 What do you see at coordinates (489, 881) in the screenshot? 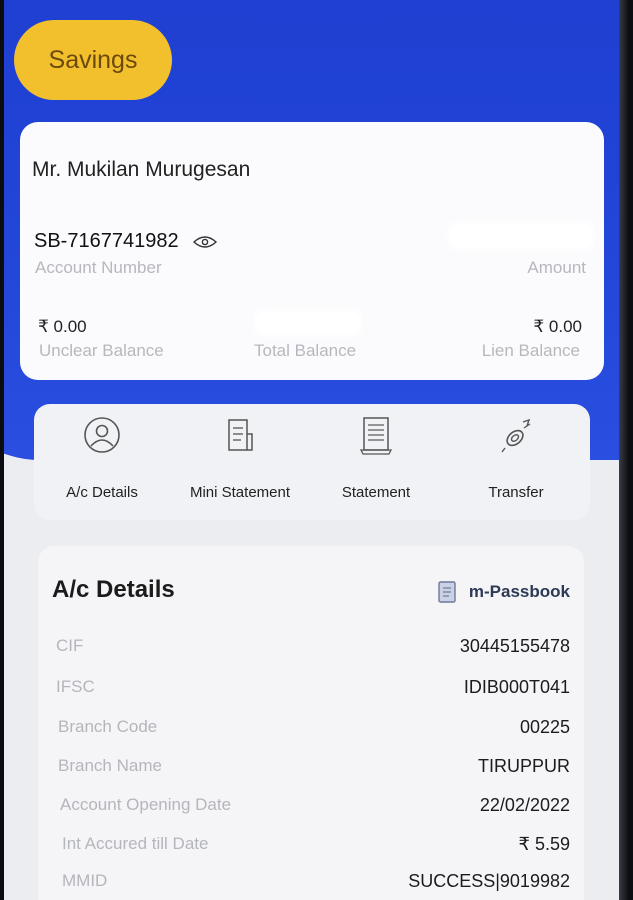
I see `detail-value: SUCCESS|9019982` at bounding box center [489, 881].